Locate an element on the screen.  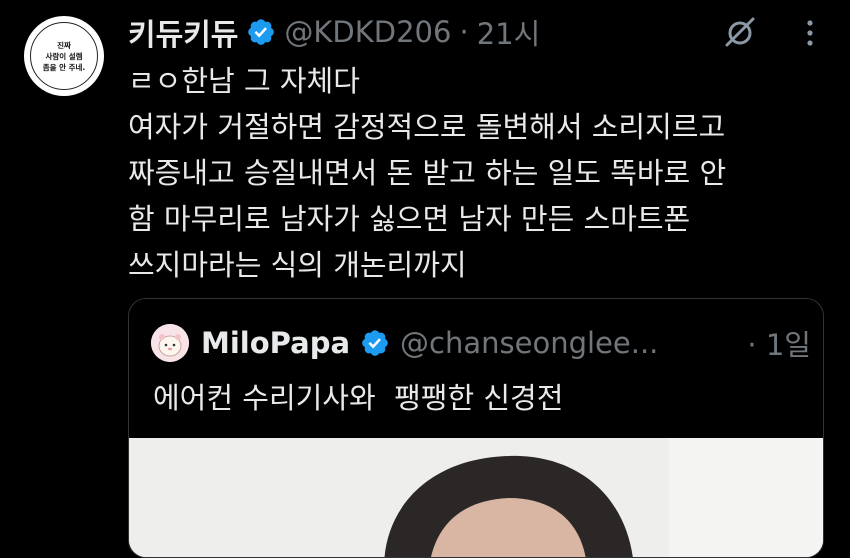
avatar-caption-line: 사람이 설렘 is located at coordinates (64, 56).